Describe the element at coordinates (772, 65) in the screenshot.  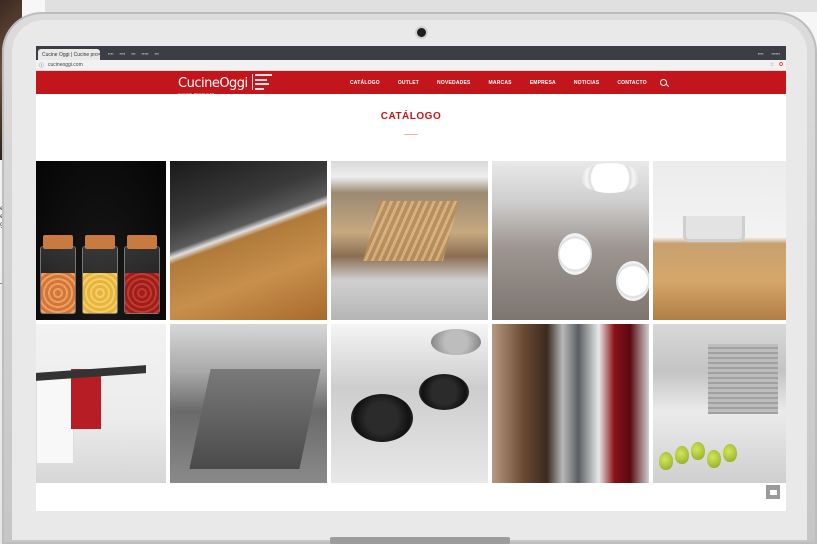
I see `bookmark-star-icon: ☆` at that location.